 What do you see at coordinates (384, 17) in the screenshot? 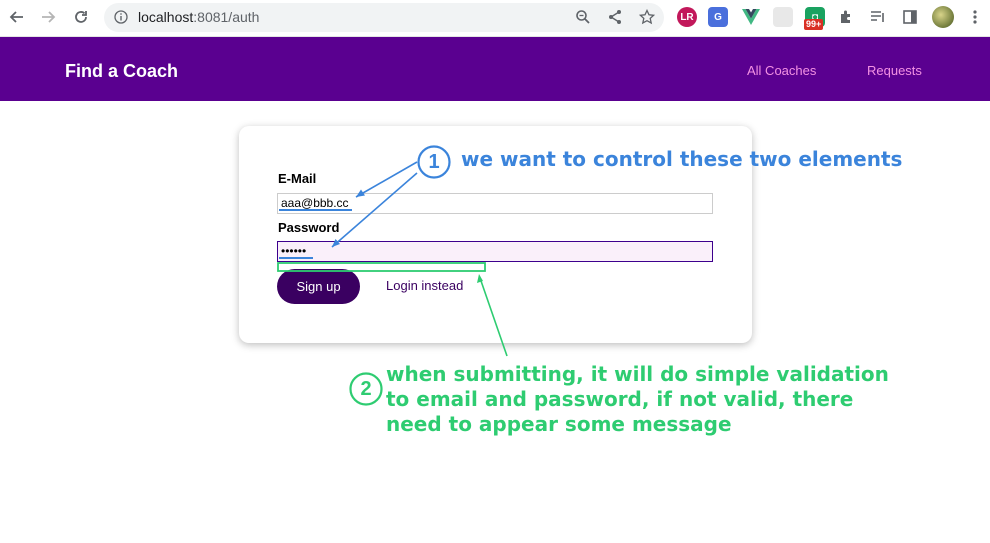
I see `address-bar: localhost:8081/auth` at bounding box center [384, 17].